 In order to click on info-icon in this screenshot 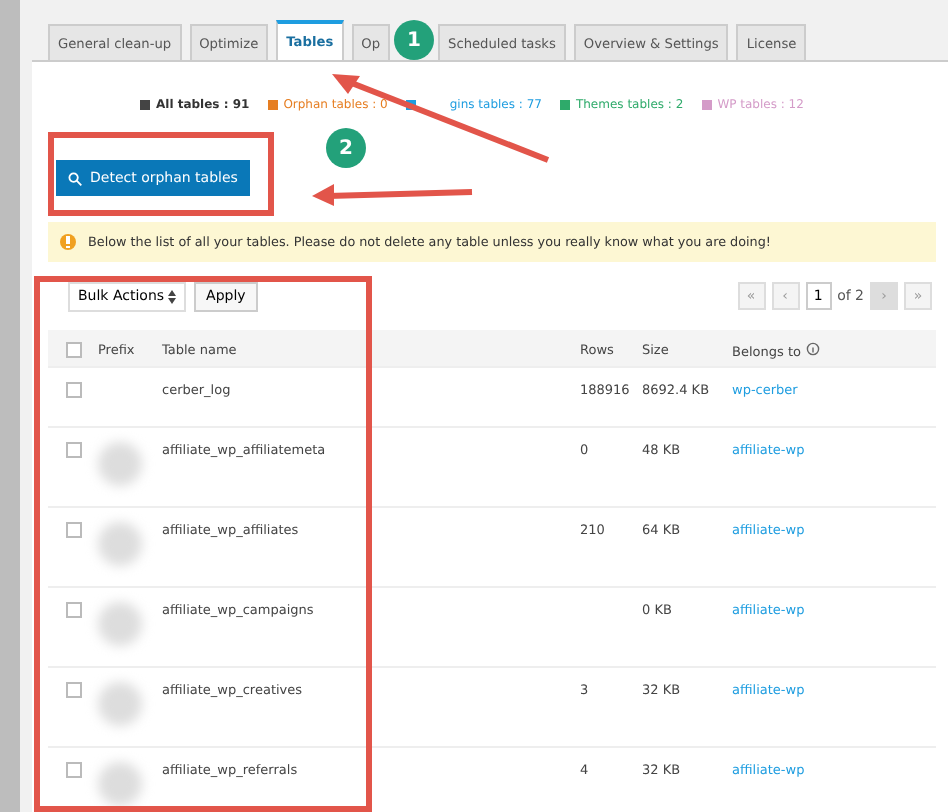, I will do `click(813, 349)`.